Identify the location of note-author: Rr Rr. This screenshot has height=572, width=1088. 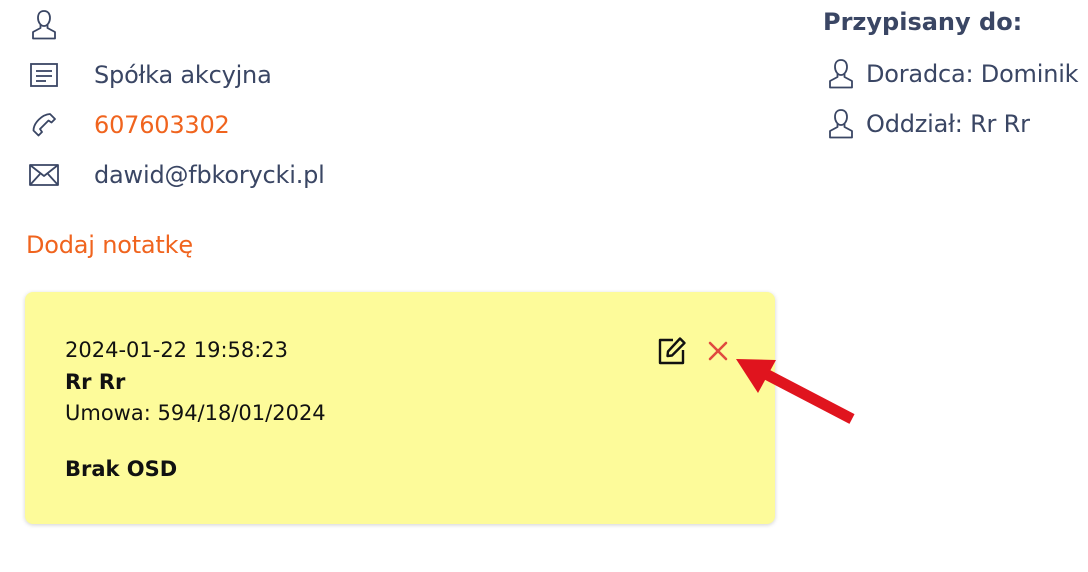
(95, 382).